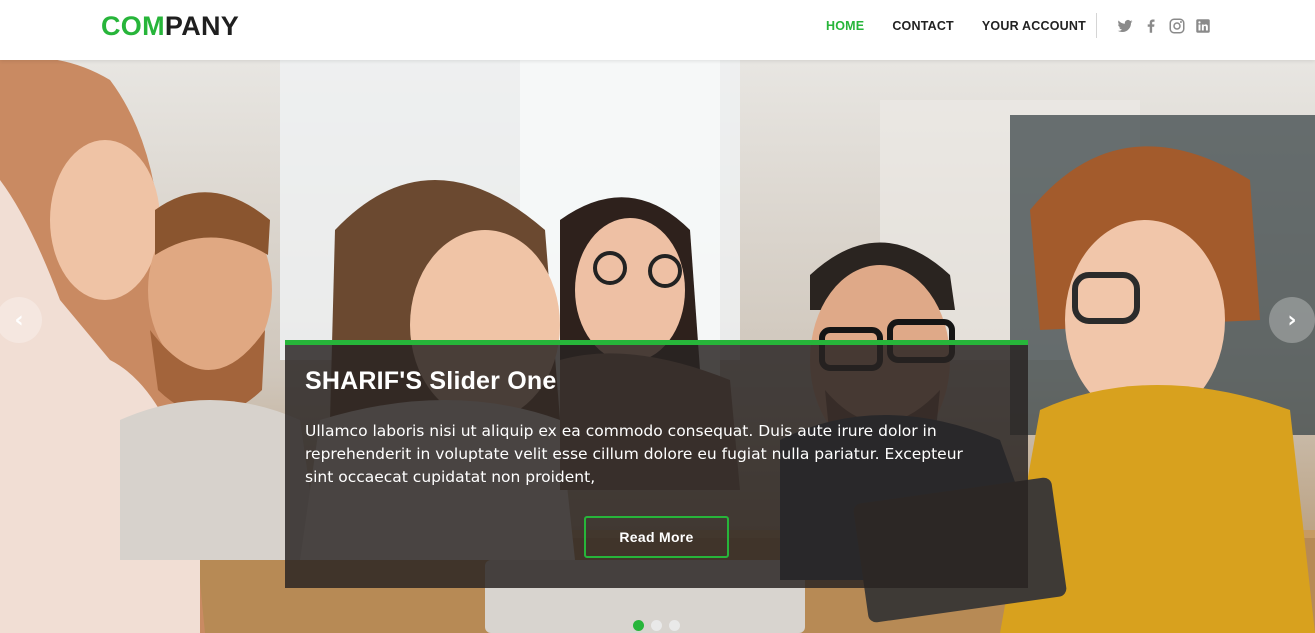 The width and height of the screenshot is (1315, 633). I want to click on read-more-button: Read More, so click(656, 537).